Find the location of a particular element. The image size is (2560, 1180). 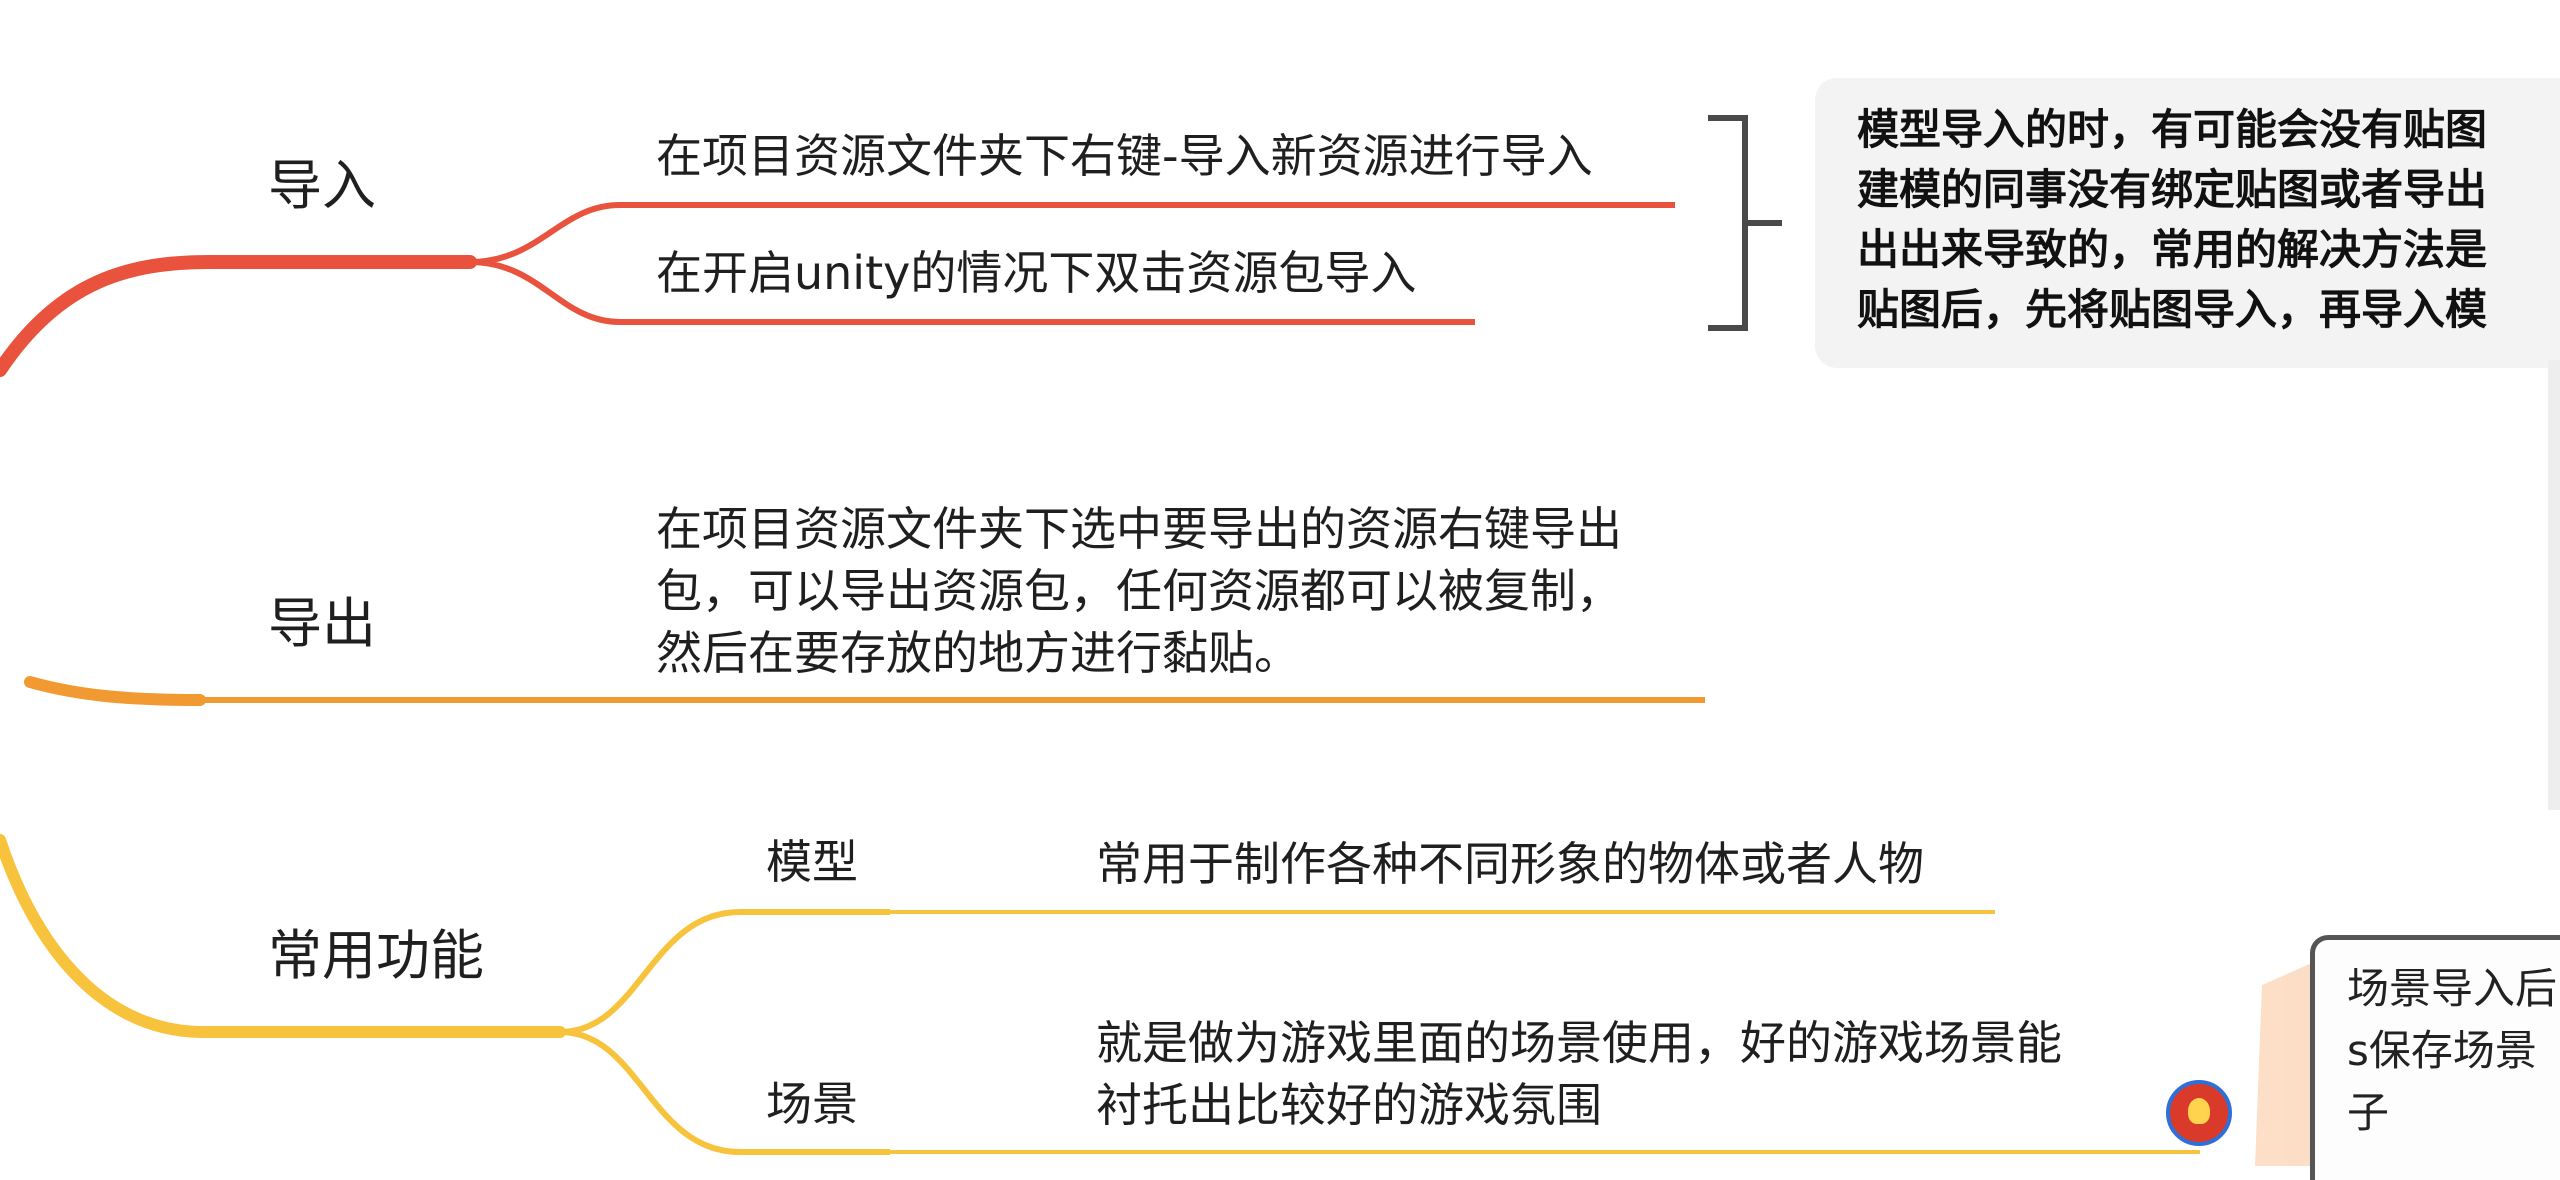

side-note-line: 子 is located at coordinates (2368, 1112).